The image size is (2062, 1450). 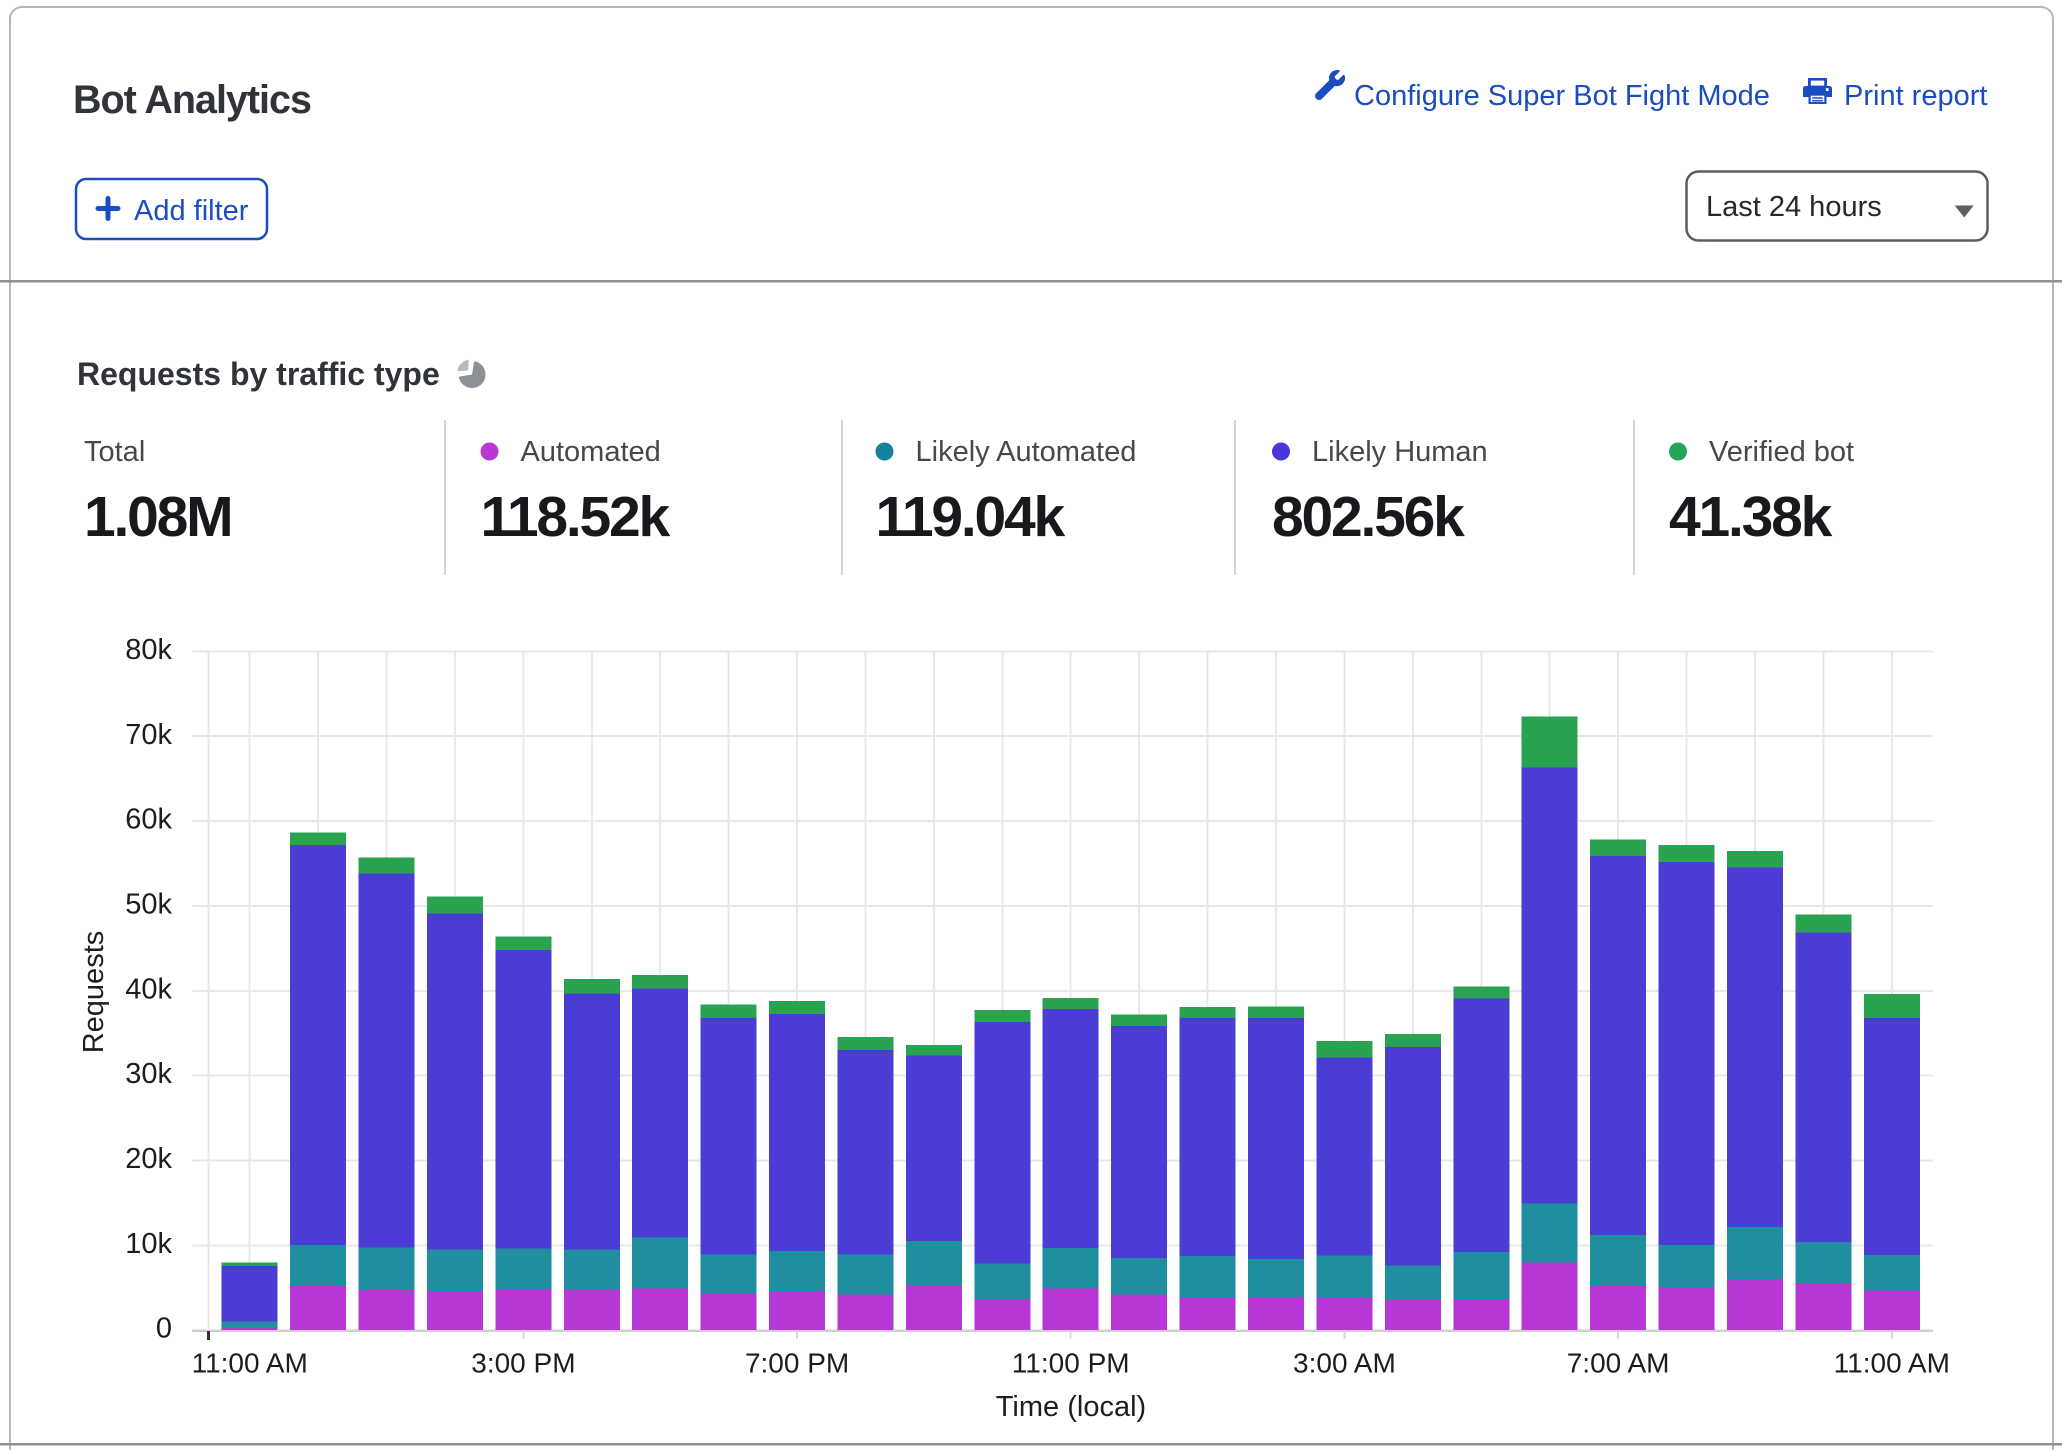 I want to click on svg-text: 7:00 PM, so click(x=797, y=1363).